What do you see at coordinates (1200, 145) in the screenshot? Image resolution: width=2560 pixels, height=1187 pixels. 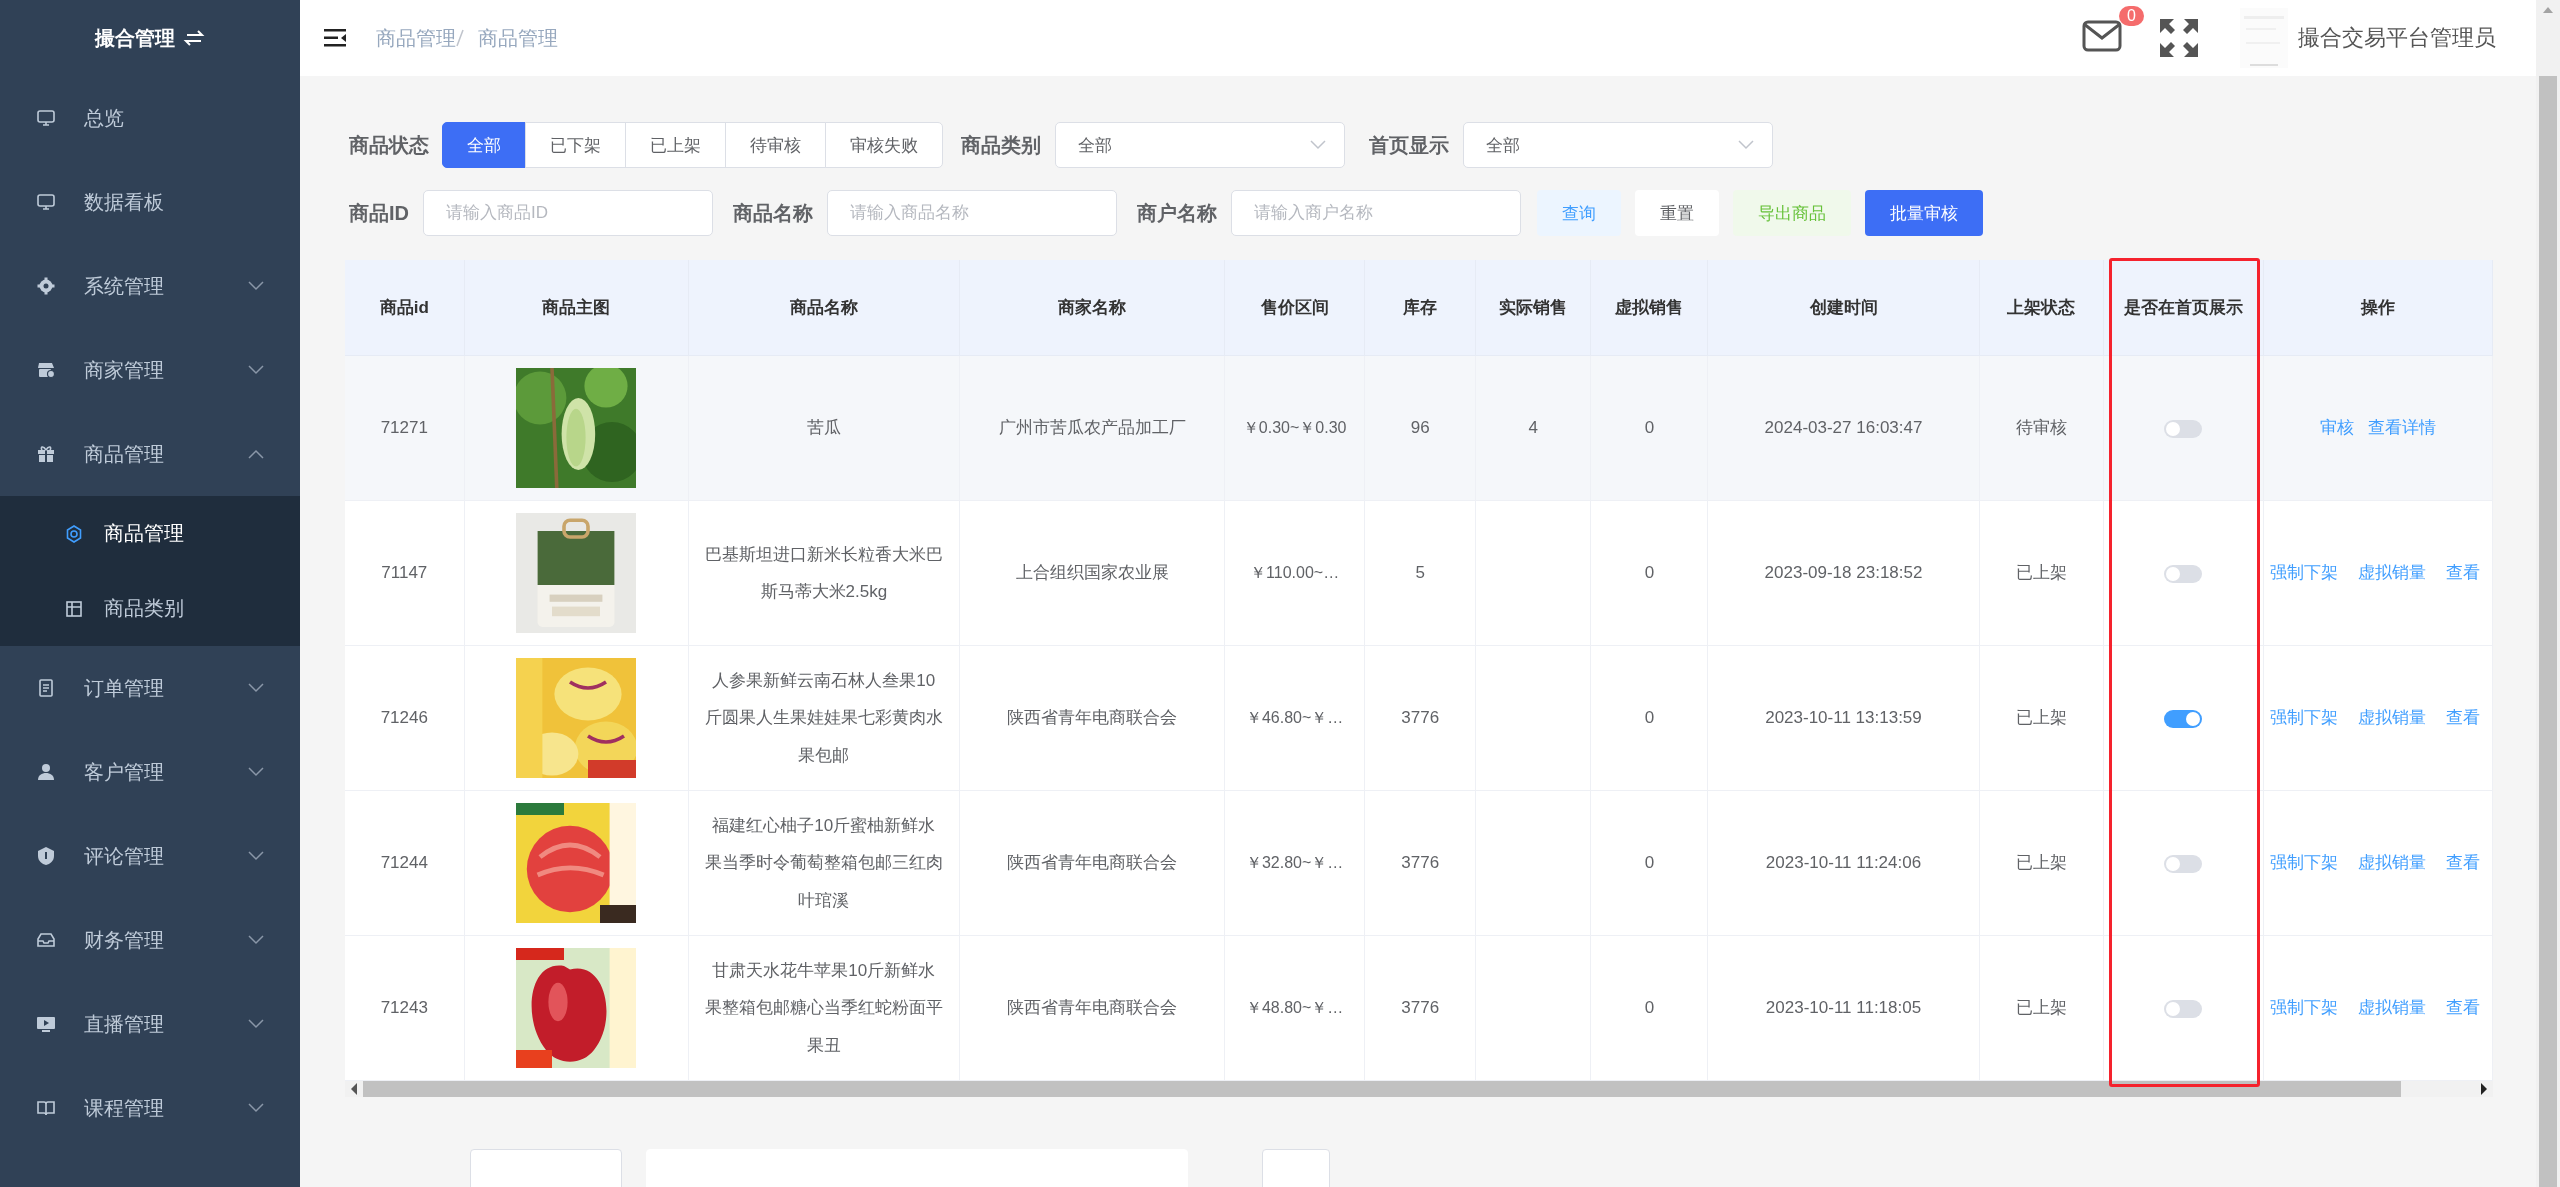 I see `category-select: 全部` at bounding box center [1200, 145].